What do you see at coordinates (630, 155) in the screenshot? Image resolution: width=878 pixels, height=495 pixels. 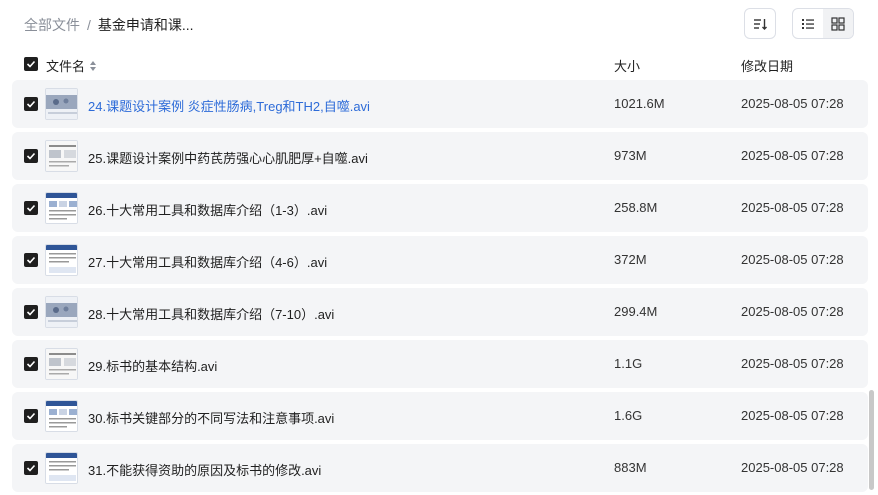 I see `file-size: 973M` at bounding box center [630, 155].